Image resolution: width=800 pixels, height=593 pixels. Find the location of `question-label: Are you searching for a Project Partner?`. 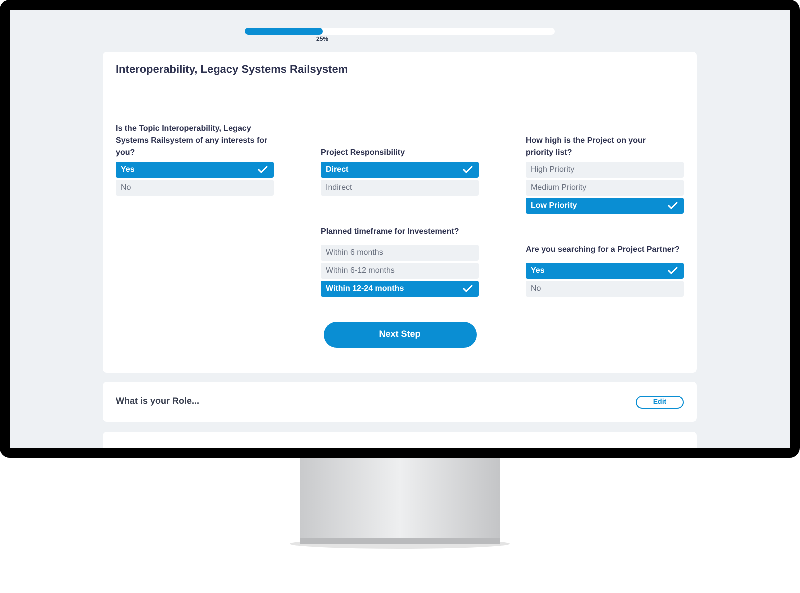

question-label: Are you searching for a Project Partner? is located at coordinates (603, 249).